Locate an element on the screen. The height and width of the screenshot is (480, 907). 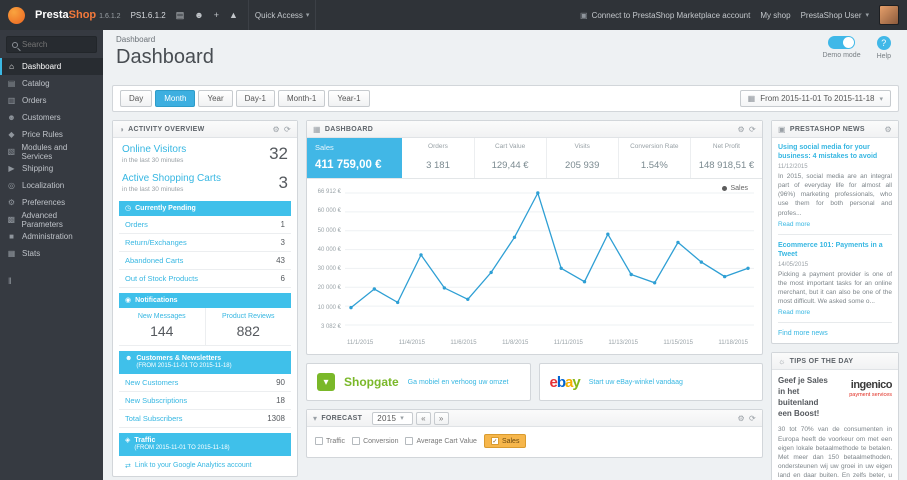
filter-month-button: Month is located at coordinates (175, 98).